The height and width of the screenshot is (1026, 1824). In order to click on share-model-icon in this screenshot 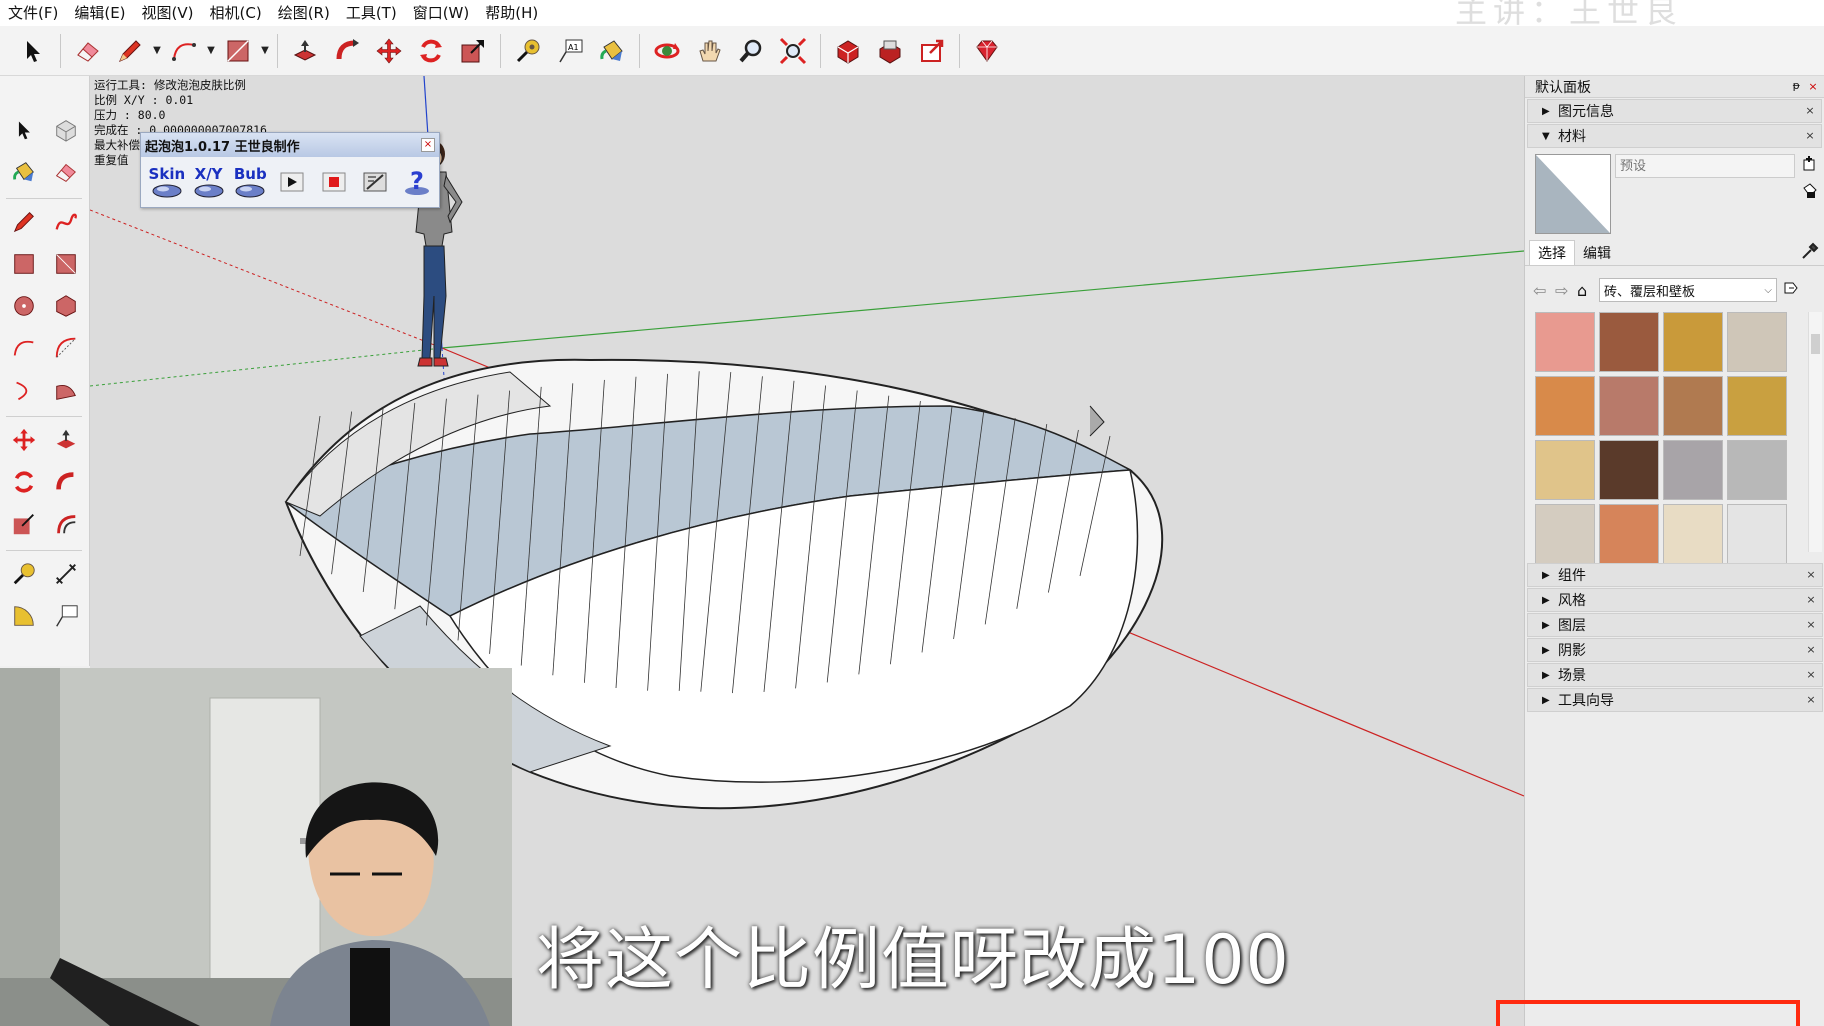, I will do `click(932, 51)`.